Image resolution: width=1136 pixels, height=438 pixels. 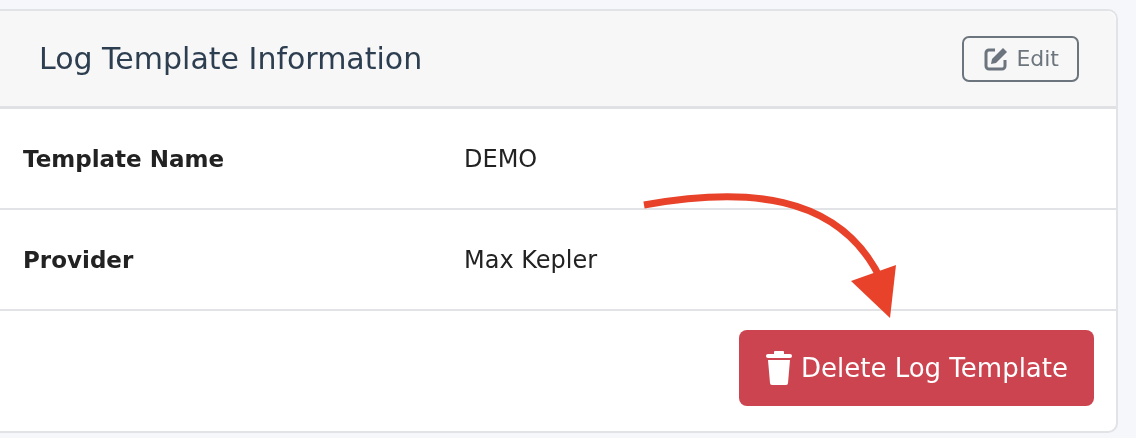 What do you see at coordinates (79, 259) in the screenshot?
I see `field-label: Provider` at bounding box center [79, 259].